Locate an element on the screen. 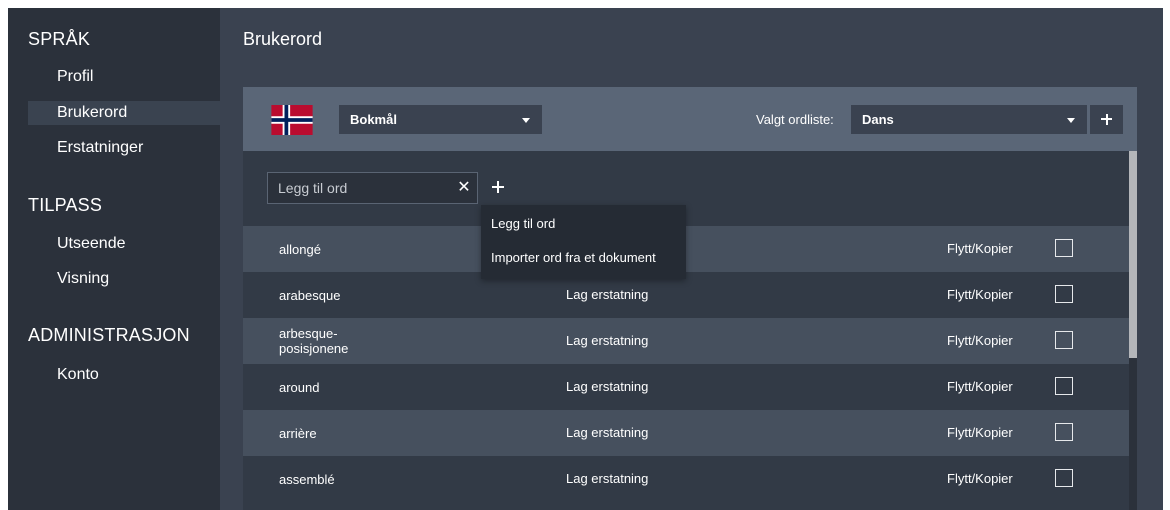  add-word-field: ✕ is located at coordinates (372, 188).